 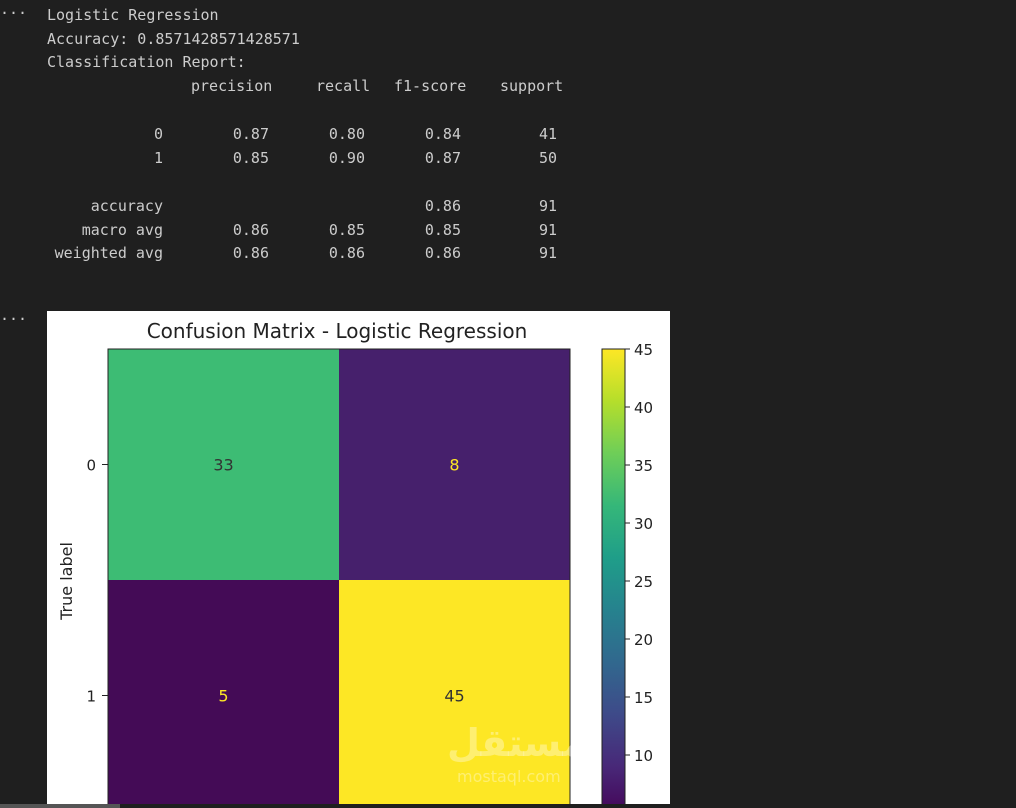 What do you see at coordinates (346, 134) in the screenshot?
I see `report-cell-recall: 0.80` at bounding box center [346, 134].